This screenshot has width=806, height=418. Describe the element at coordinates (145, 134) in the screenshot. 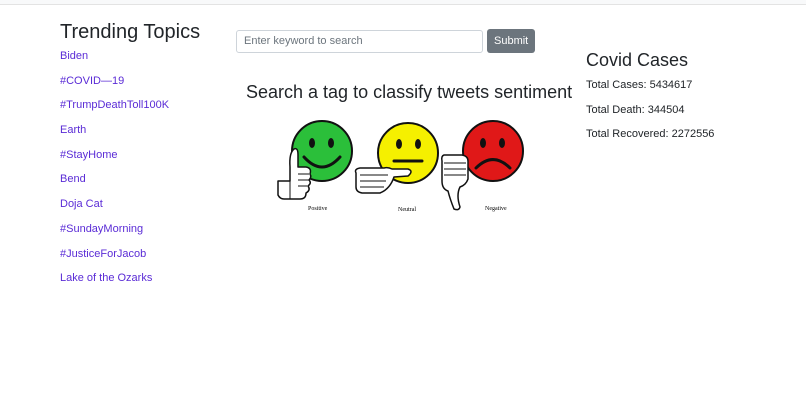

I see `list-item: Earth` at that location.